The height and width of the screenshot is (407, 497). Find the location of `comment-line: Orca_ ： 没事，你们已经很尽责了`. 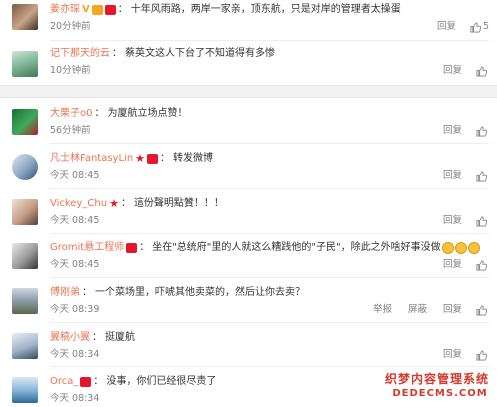

comment-line: Orca_ ： 没事，你们已经很尽责了 is located at coordinates (133, 382).